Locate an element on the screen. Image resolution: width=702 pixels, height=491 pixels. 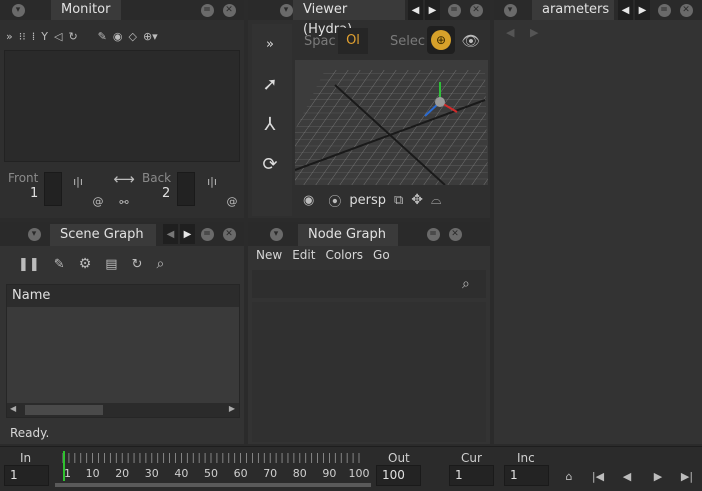
sync-icon: ↻ is located at coordinates (137, 264).